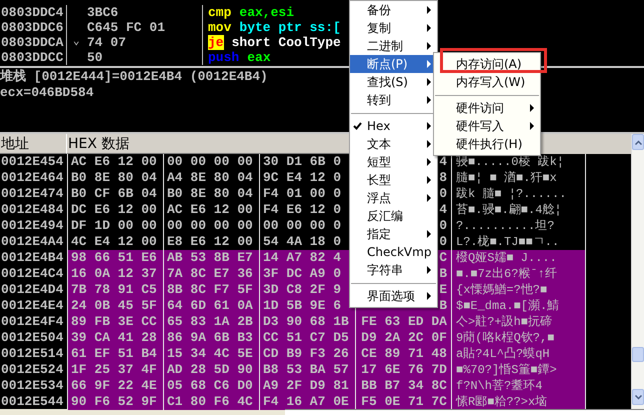 The height and width of the screenshot is (415, 644). What do you see at coordinates (266, 12) in the screenshot?
I see `instruction-operand: eax,esi` at bounding box center [266, 12].